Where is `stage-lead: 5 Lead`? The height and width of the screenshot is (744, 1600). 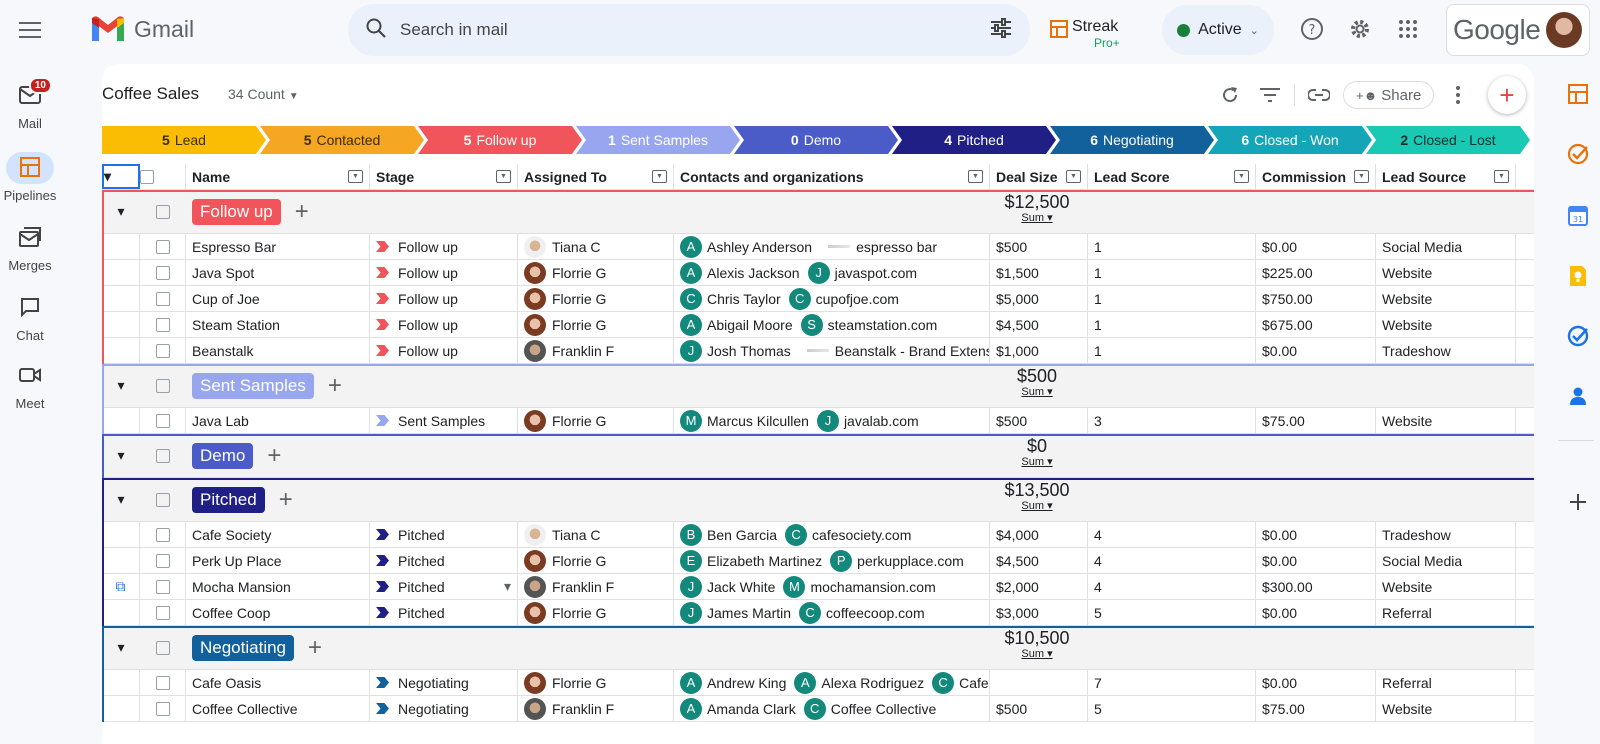
stage-lead: 5 Lead is located at coordinates (184, 140).